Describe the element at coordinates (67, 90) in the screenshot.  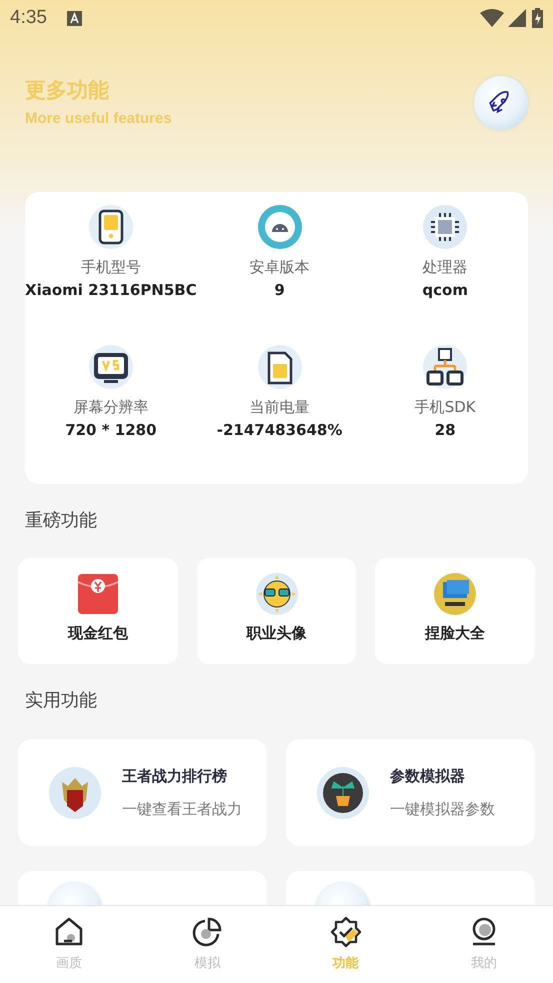
I see `page-title: 更多功能` at that location.